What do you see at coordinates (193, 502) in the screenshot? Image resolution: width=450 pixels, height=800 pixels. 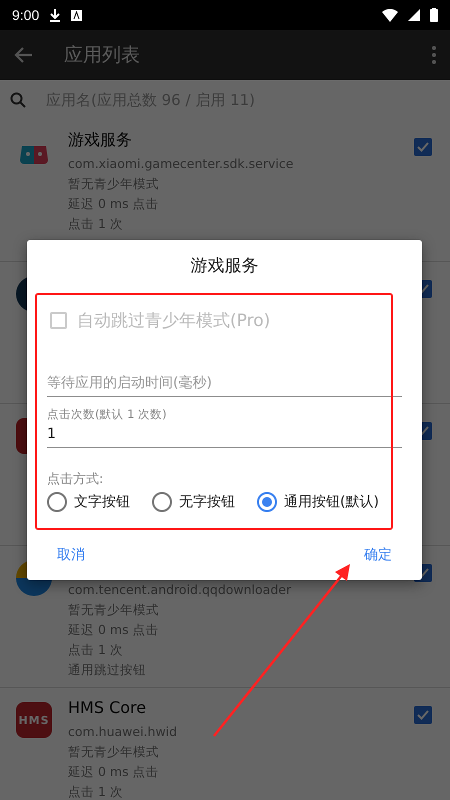 I see `radio-option: 无字按钮` at bounding box center [193, 502].